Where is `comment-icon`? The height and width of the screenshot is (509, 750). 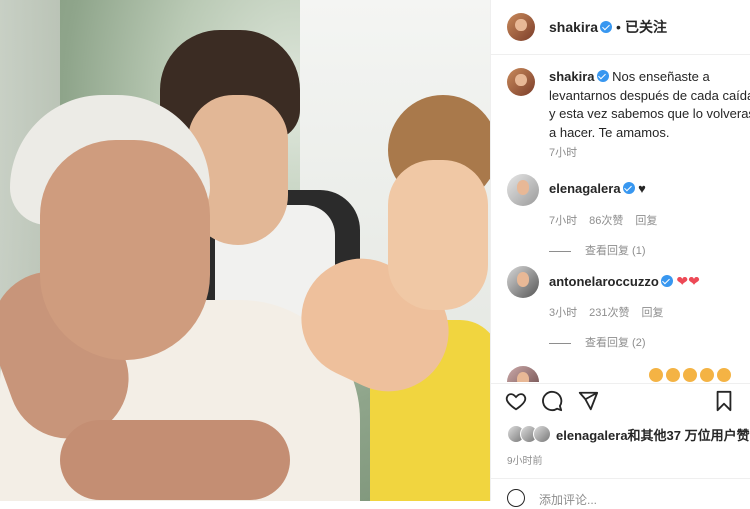
comment-icon is located at coordinates (552, 401).